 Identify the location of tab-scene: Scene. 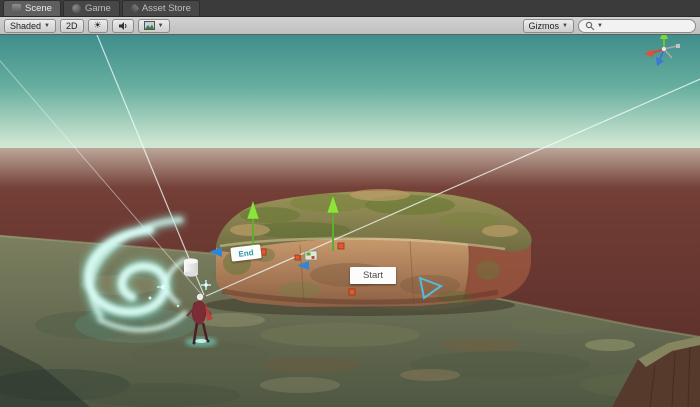
(32, 8).